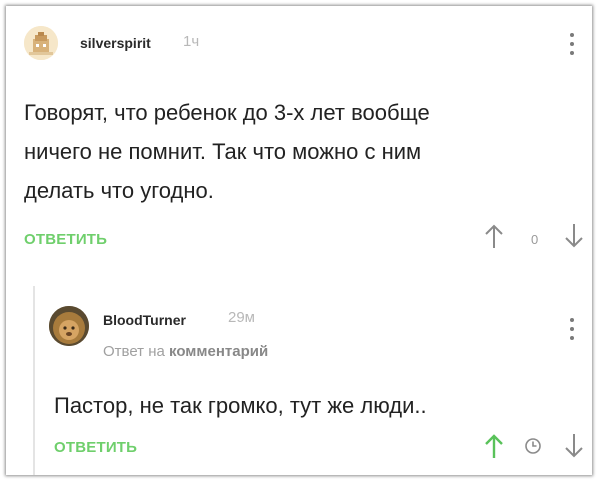 This screenshot has height=483, width=600. What do you see at coordinates (134, 351) in the screenshot?
I see `reply-to-prefix: Ответ на` at bounding box center [134, 351].